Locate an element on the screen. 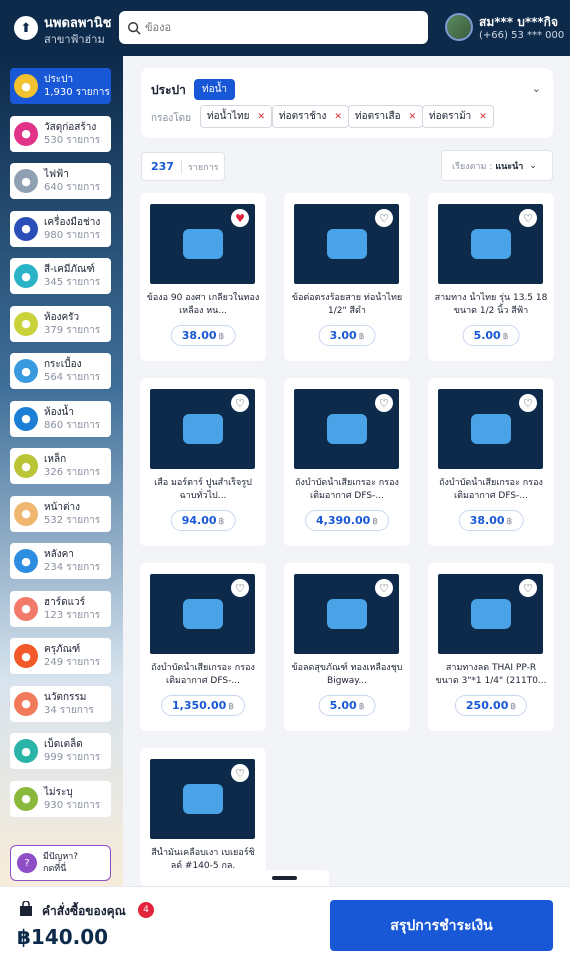 The width and height of the screenshot is (570, 962). category-label: ห้องครัว is located at coordinates (62, 317).